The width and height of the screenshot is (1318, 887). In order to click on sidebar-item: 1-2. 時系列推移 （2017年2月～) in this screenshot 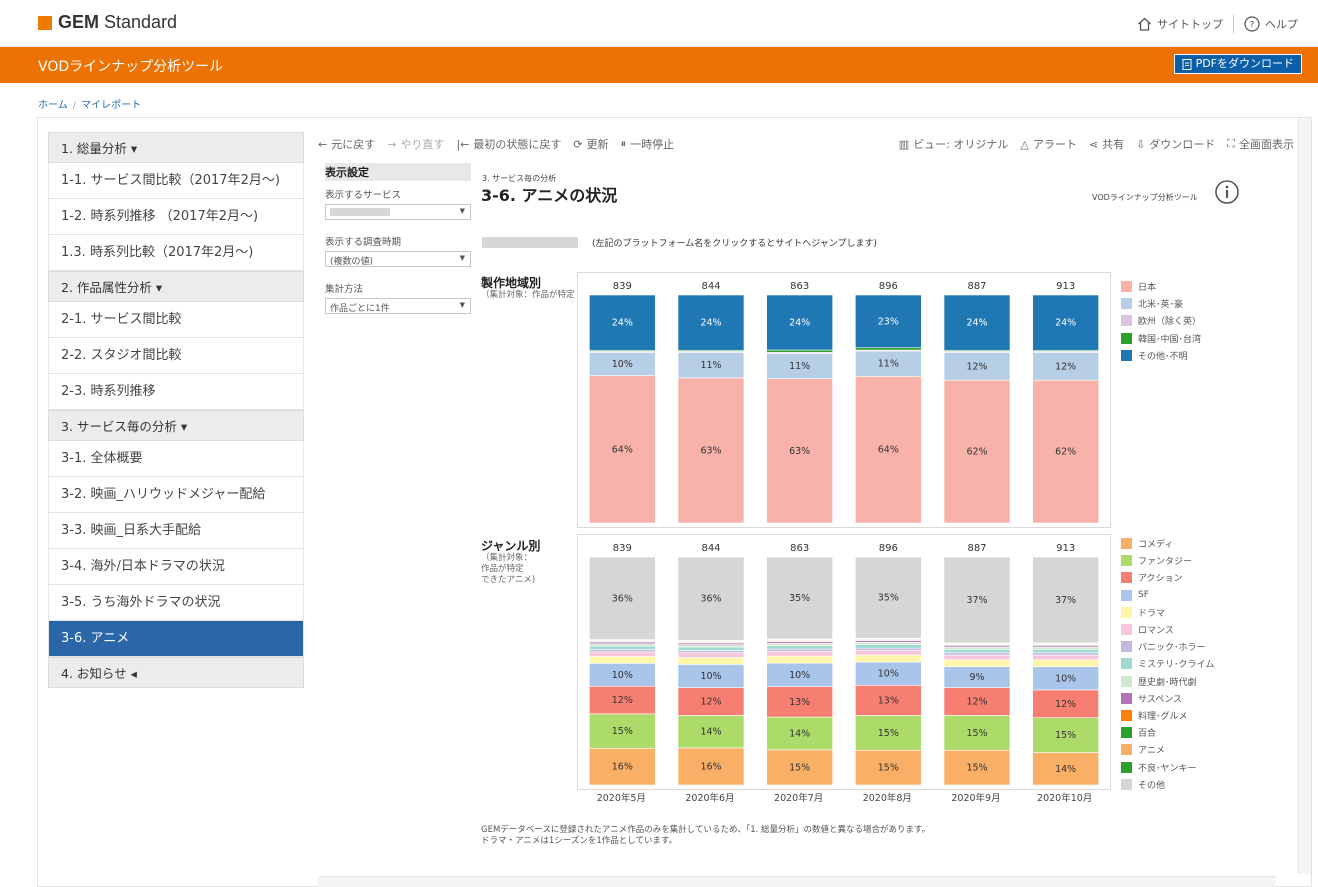, I will do `click(176, 217)`.